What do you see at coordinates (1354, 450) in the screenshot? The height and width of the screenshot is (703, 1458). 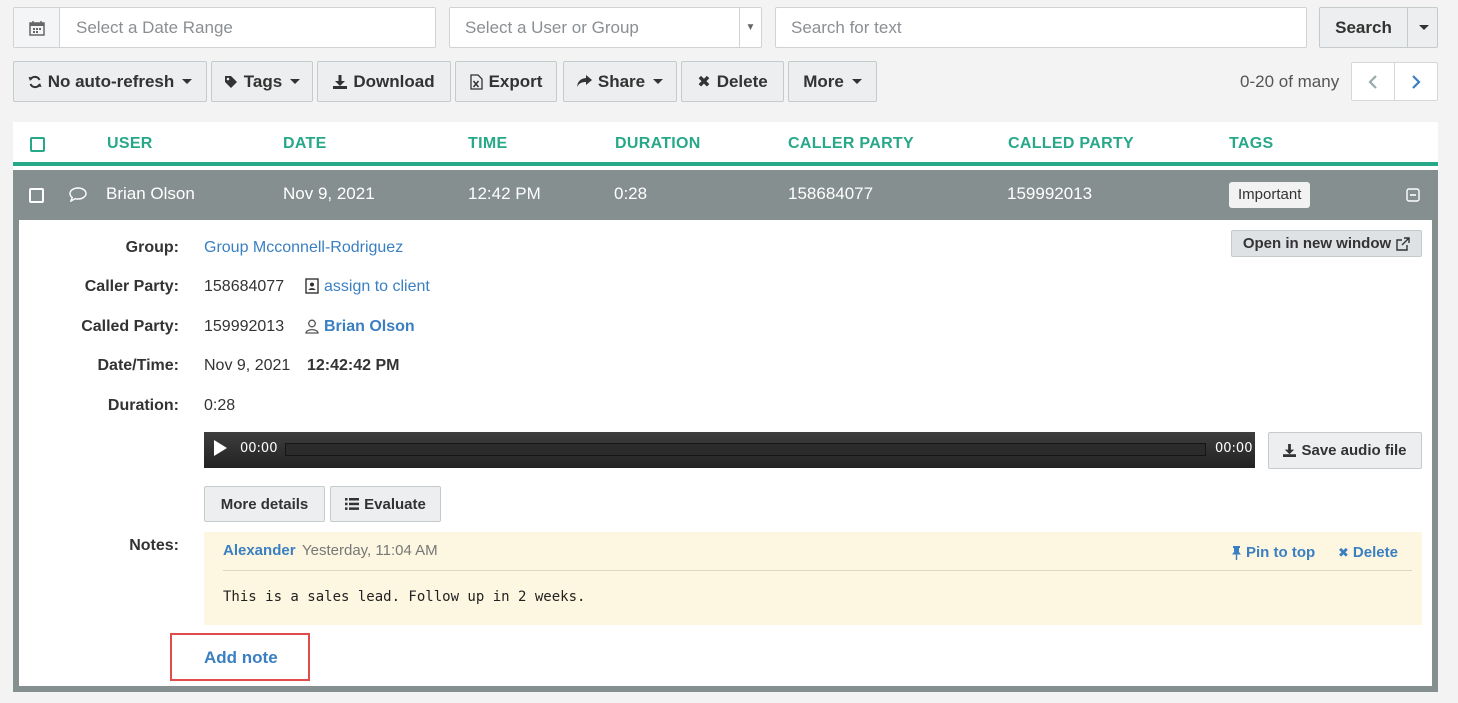 I see `save-audio-label: Save audio file` at bounding box center [1354, 450].